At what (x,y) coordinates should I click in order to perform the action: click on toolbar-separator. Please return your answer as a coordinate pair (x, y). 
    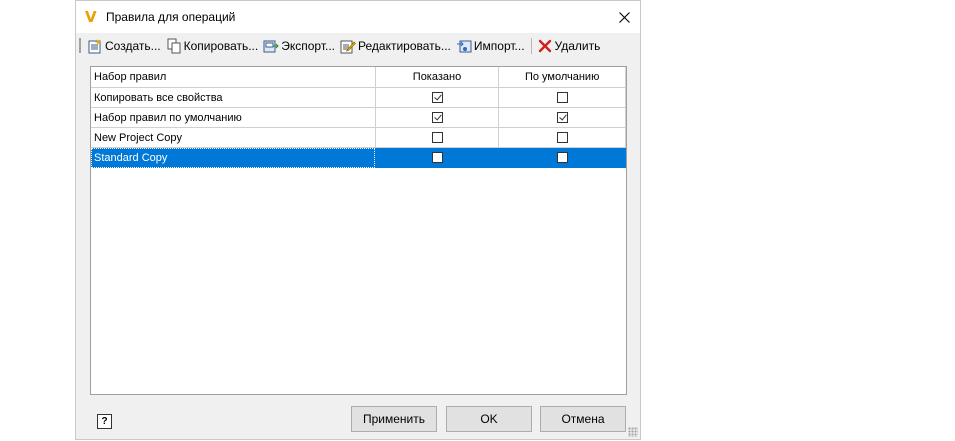
    Looking at the image, I should click on (531, 45).